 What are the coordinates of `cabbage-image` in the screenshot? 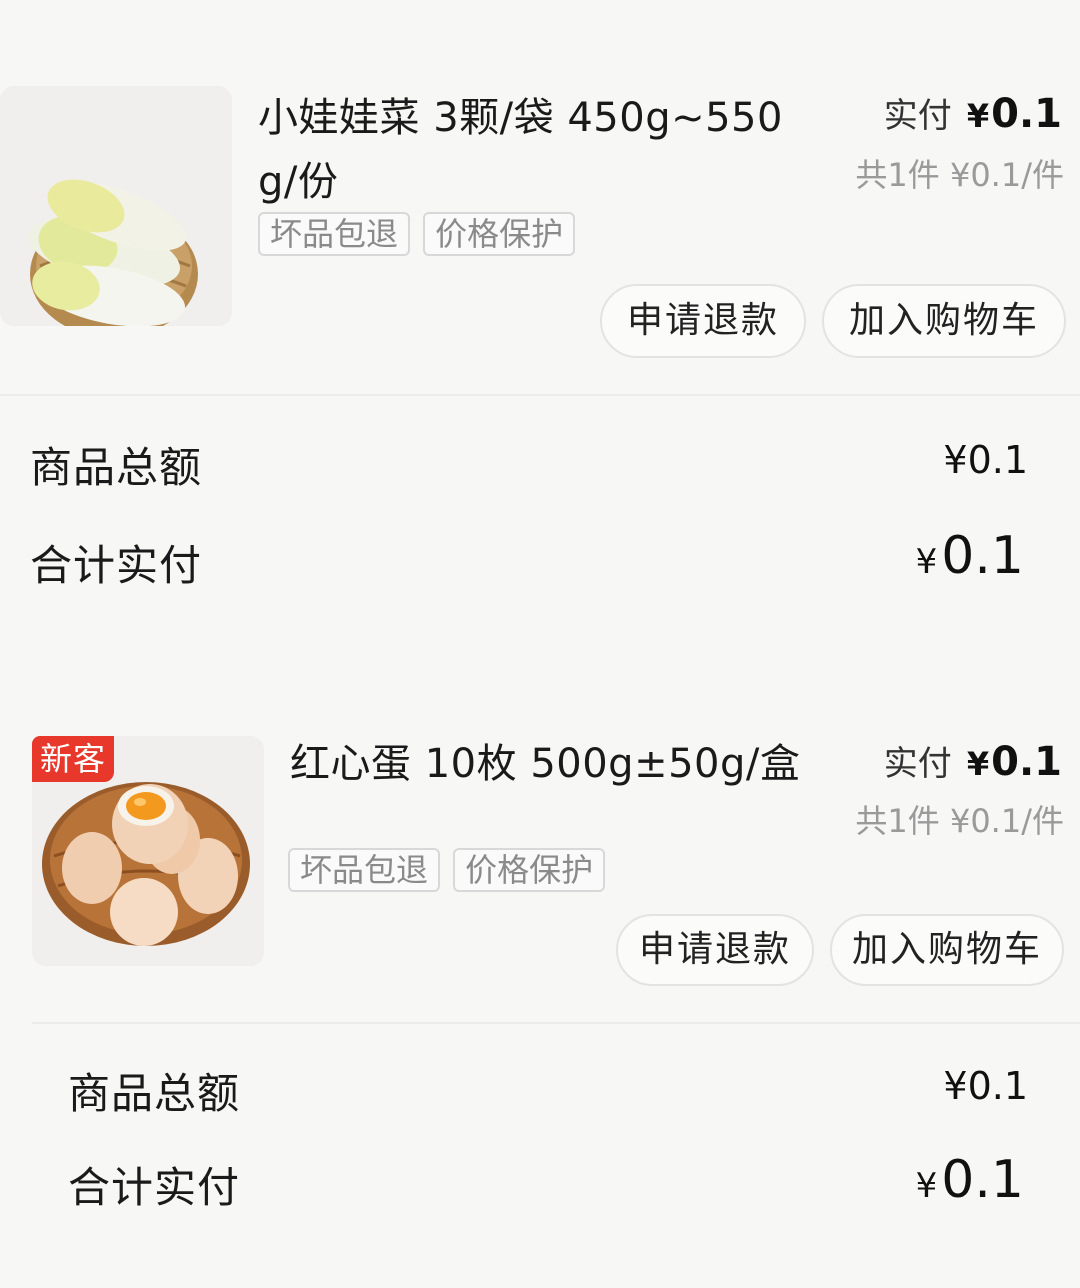 It's located at (116, 206).